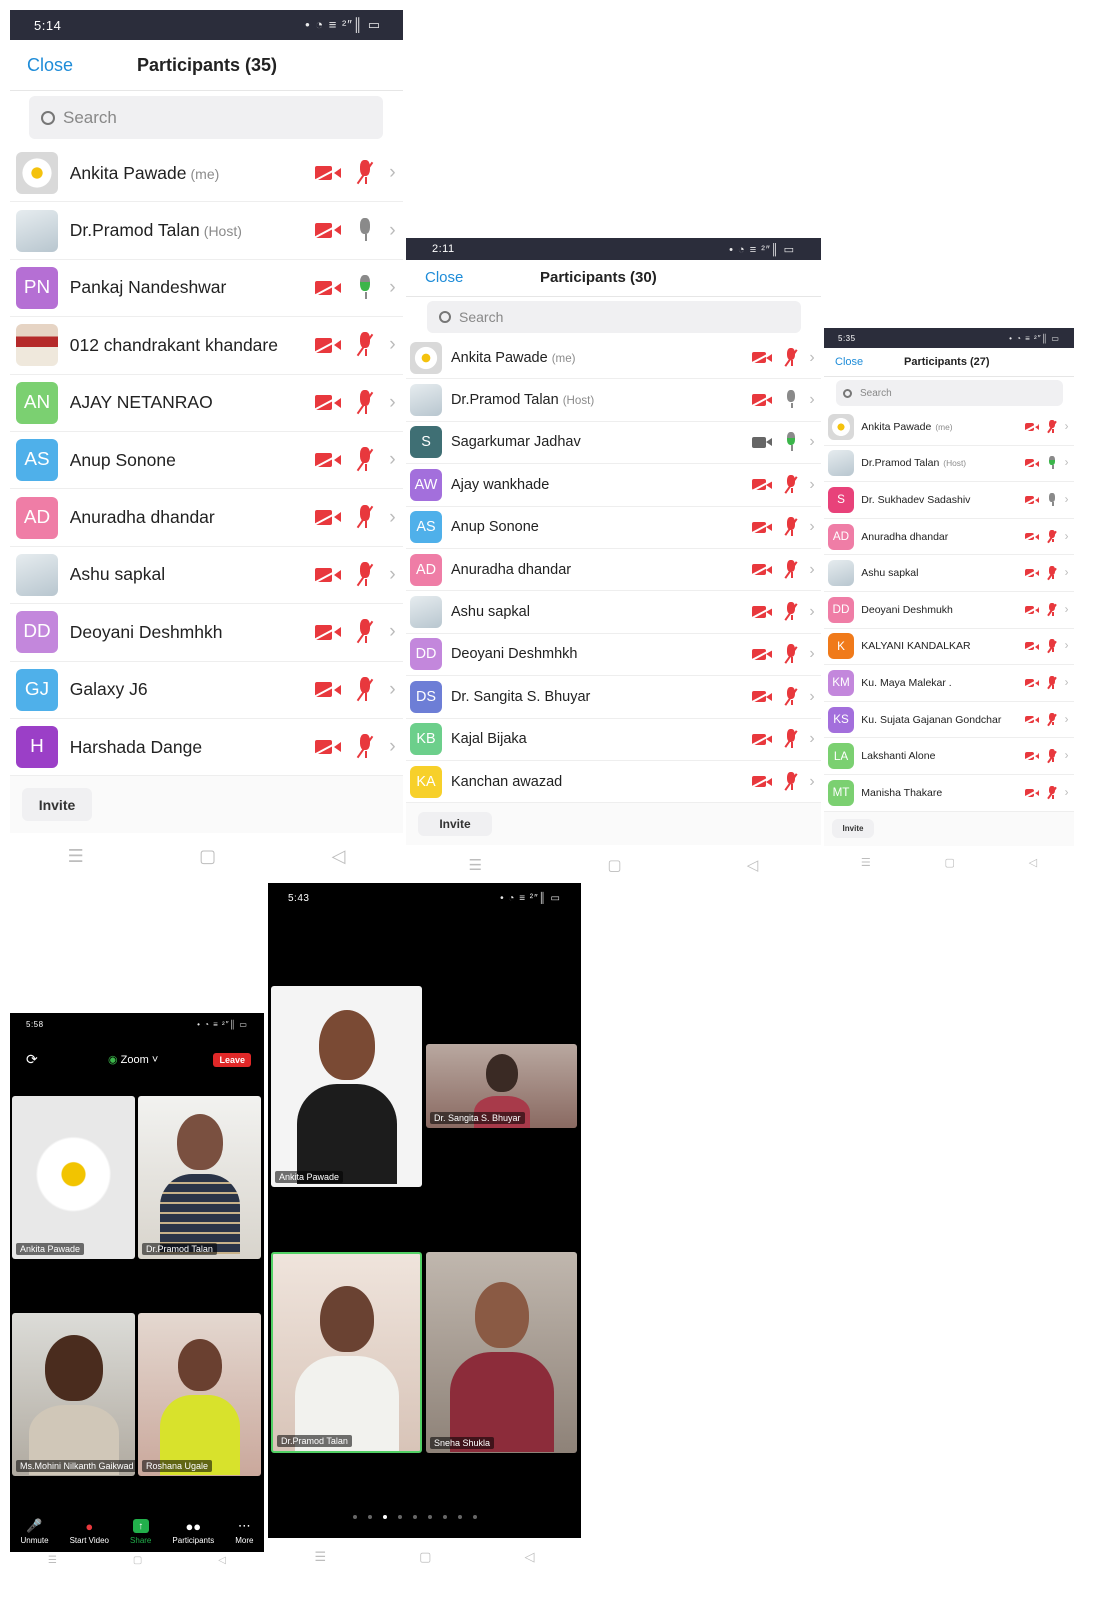 The width and height of the screenshot is (1094, 1598). What do you see at coordinates (365, 287) in the screenshot?
I see `mic-icon` at bounding box center [365, 287].